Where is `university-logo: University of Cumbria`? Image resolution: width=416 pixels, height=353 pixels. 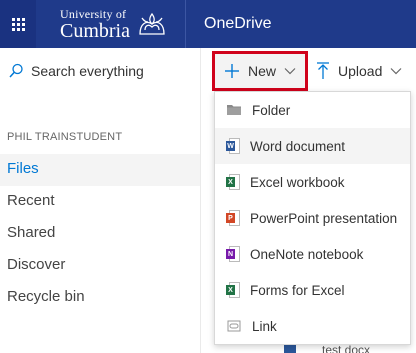
university-logo: University of Cumbria is located at coordinates (111, 24).